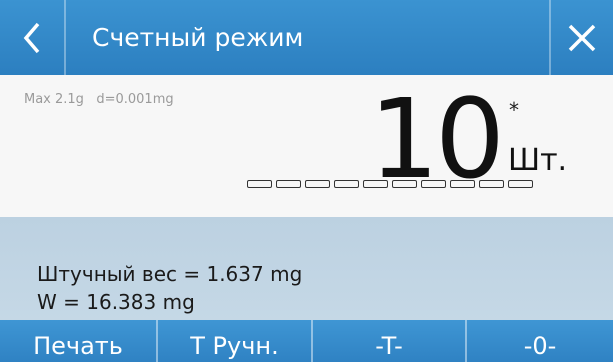 The image size is (613, 362). I want to click on zero-button: -0-, so click(540, 341).